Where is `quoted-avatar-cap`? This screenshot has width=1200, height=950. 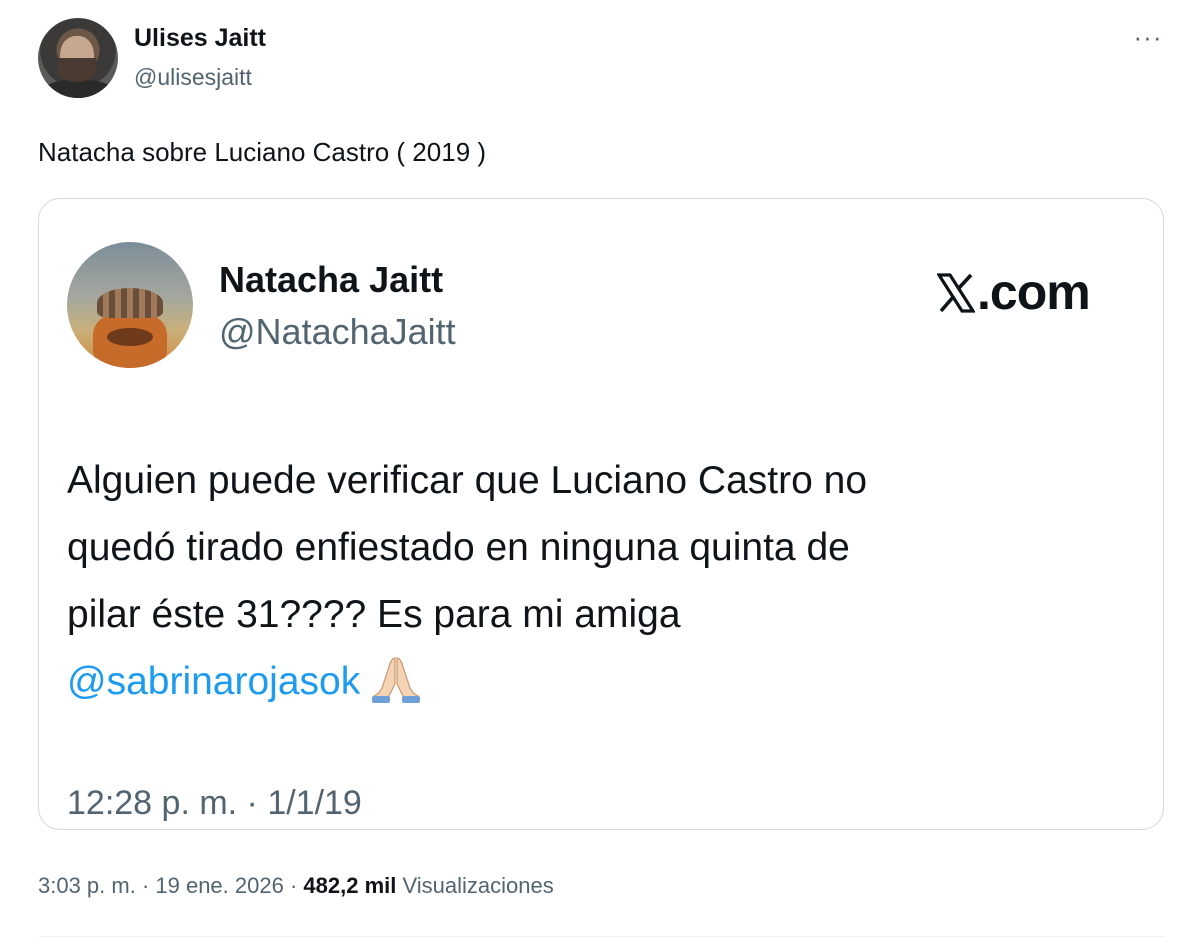
quoted-avatar-cap is located at coordinates (130, 303).